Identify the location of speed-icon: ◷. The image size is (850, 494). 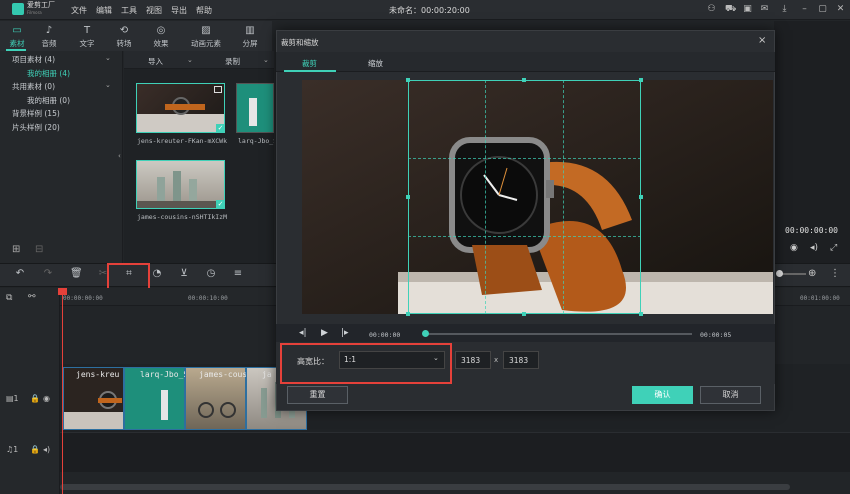
(211, 274).